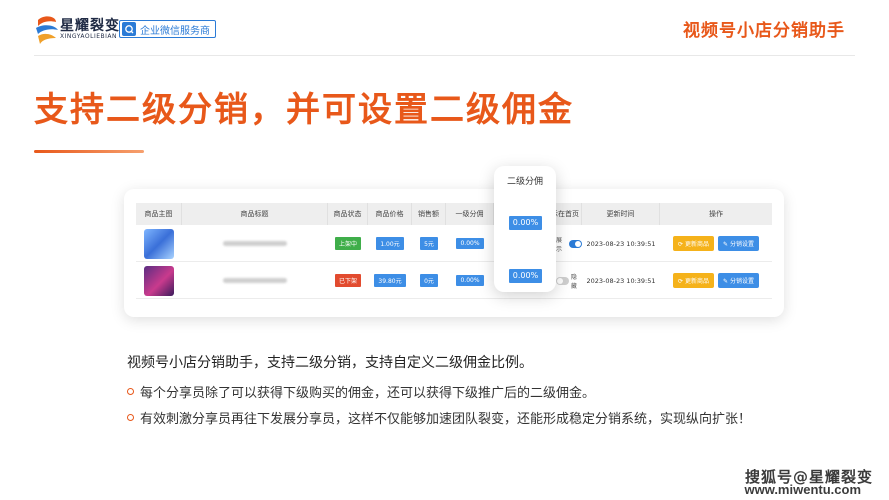 This screenshot has width=889, height=500. I want to click on show-home-toggle: 展示, so click(569, 244).